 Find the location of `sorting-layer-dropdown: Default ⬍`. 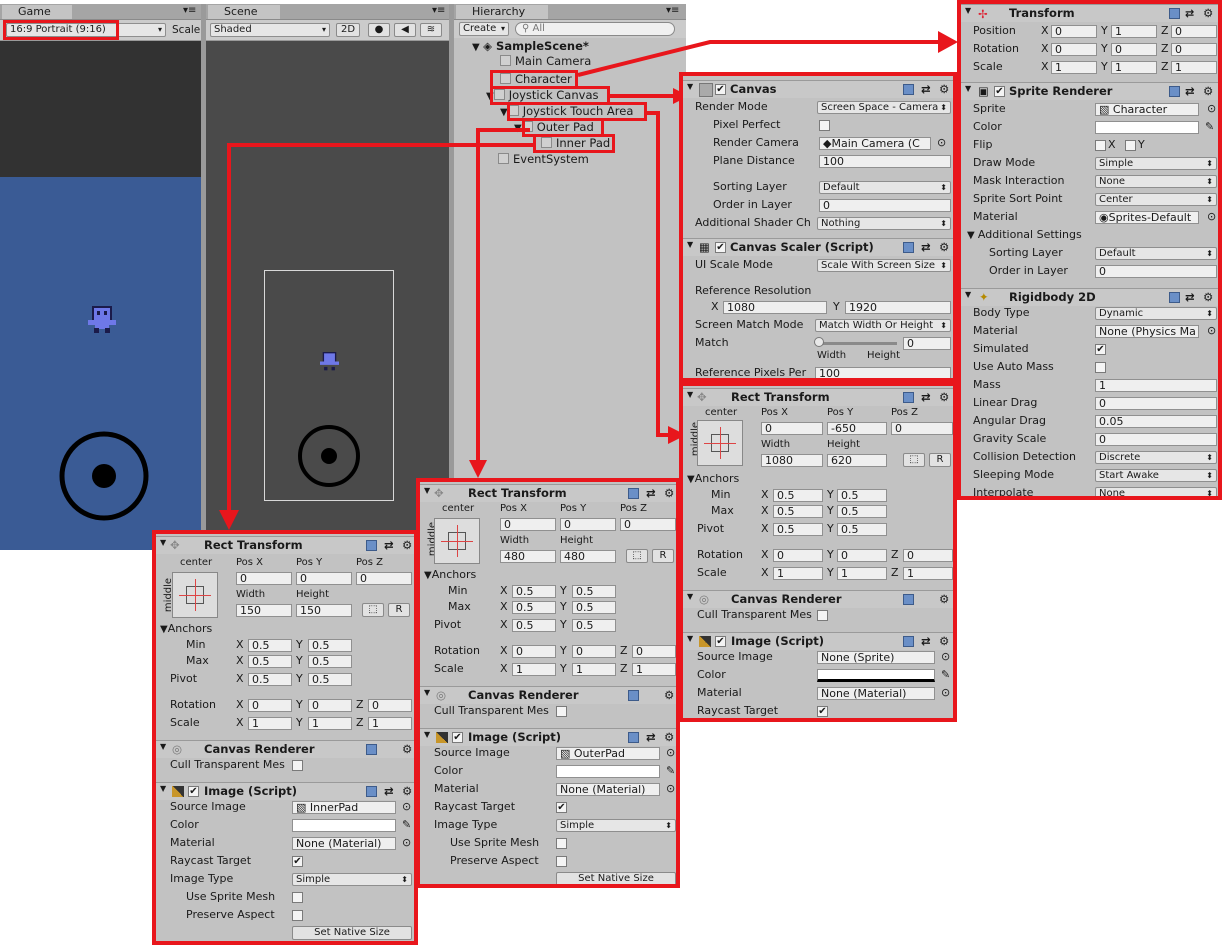

sorting-layer-dropdown: Default ⬍ is located at coordinates (1156, 253).